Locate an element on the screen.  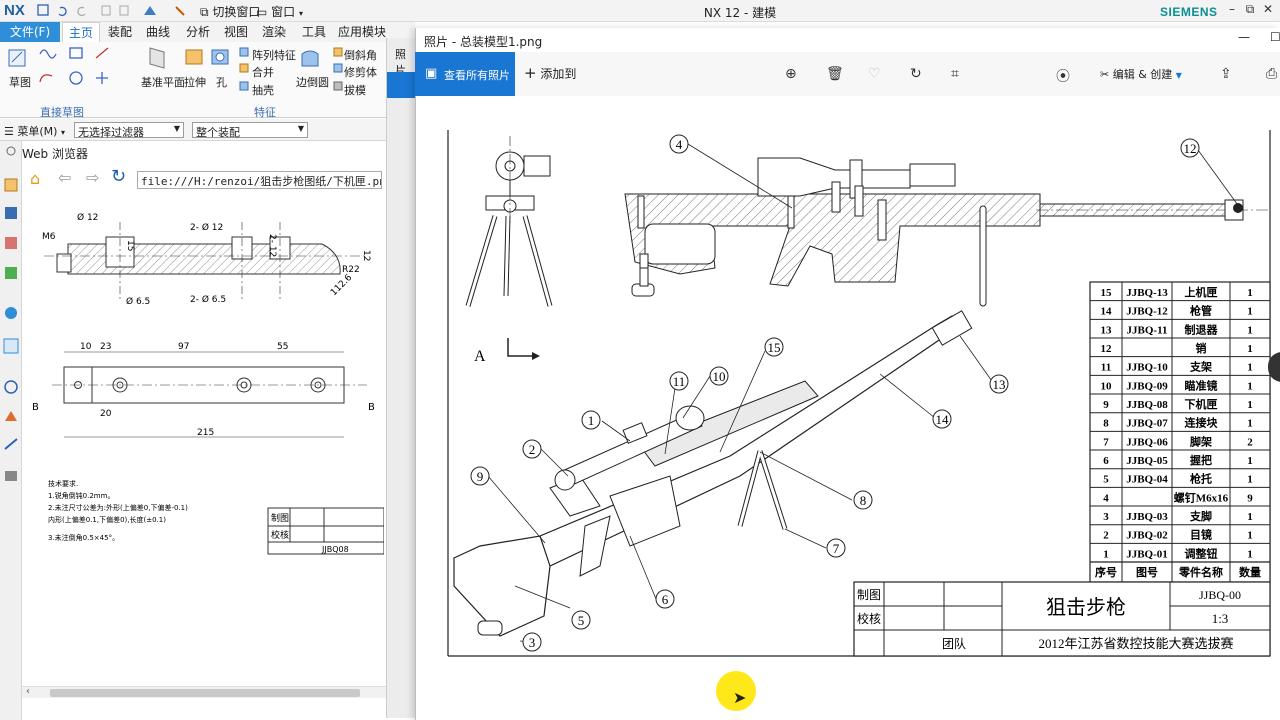
pattern-feature-icon is located at coordinates (244, 52).